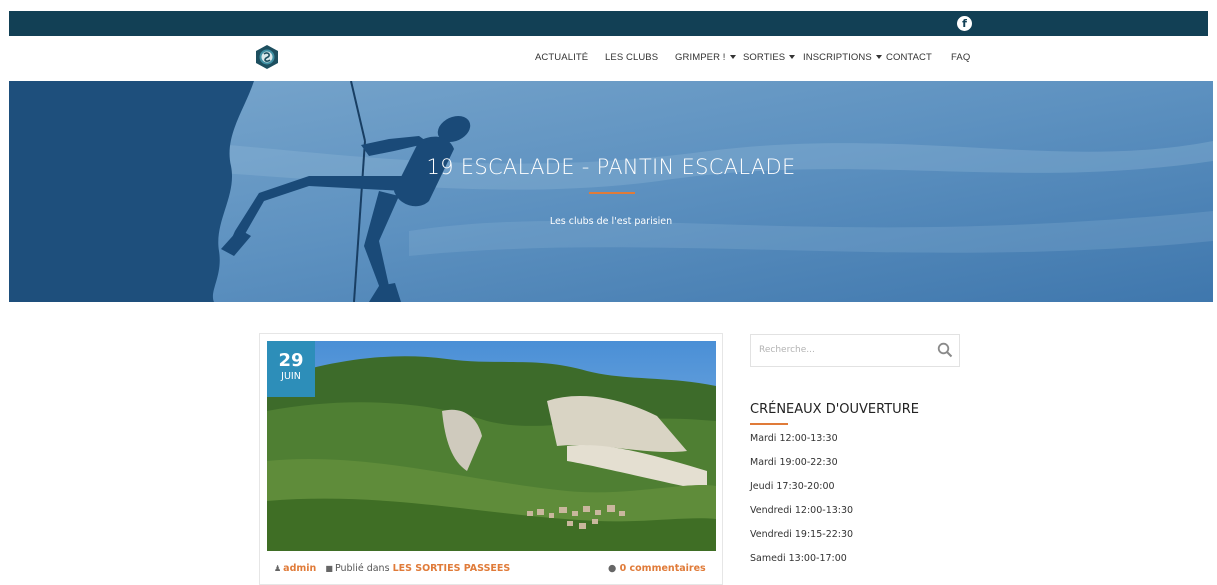 This screenshot has width=1217, height=585. Describe the element at coordinates (362, 568) in the screenshot. I see `published-in-label: Publié dans` at that location.